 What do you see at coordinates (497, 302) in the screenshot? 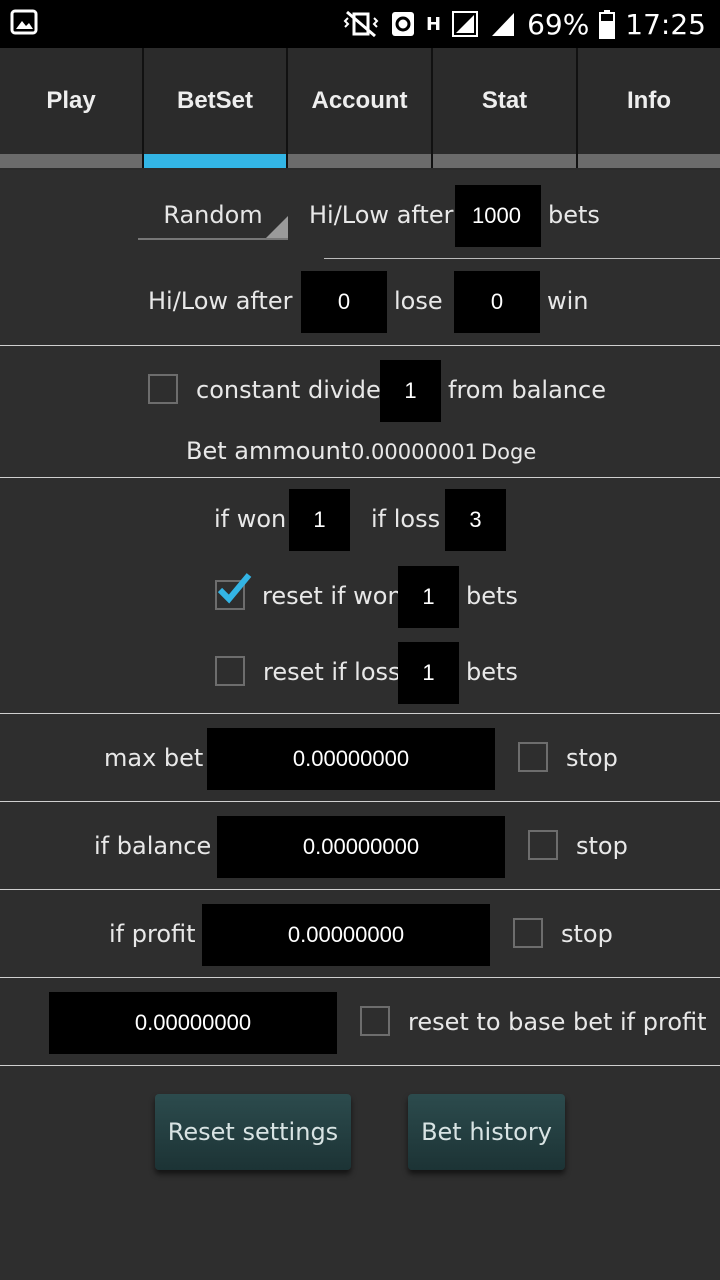
I see `hilow-win-input: 0` at bounding box center [497, 302].